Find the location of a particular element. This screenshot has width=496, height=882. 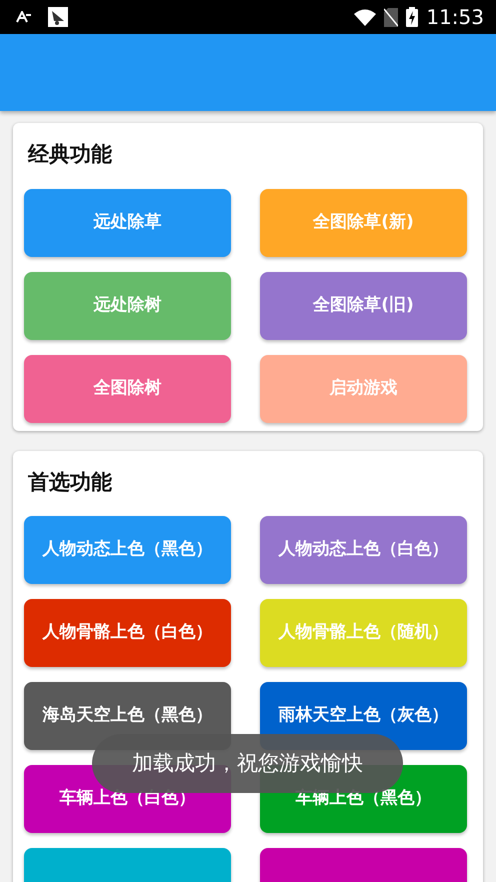

function-button: 全图除树 is located at coordinates (127, 388).